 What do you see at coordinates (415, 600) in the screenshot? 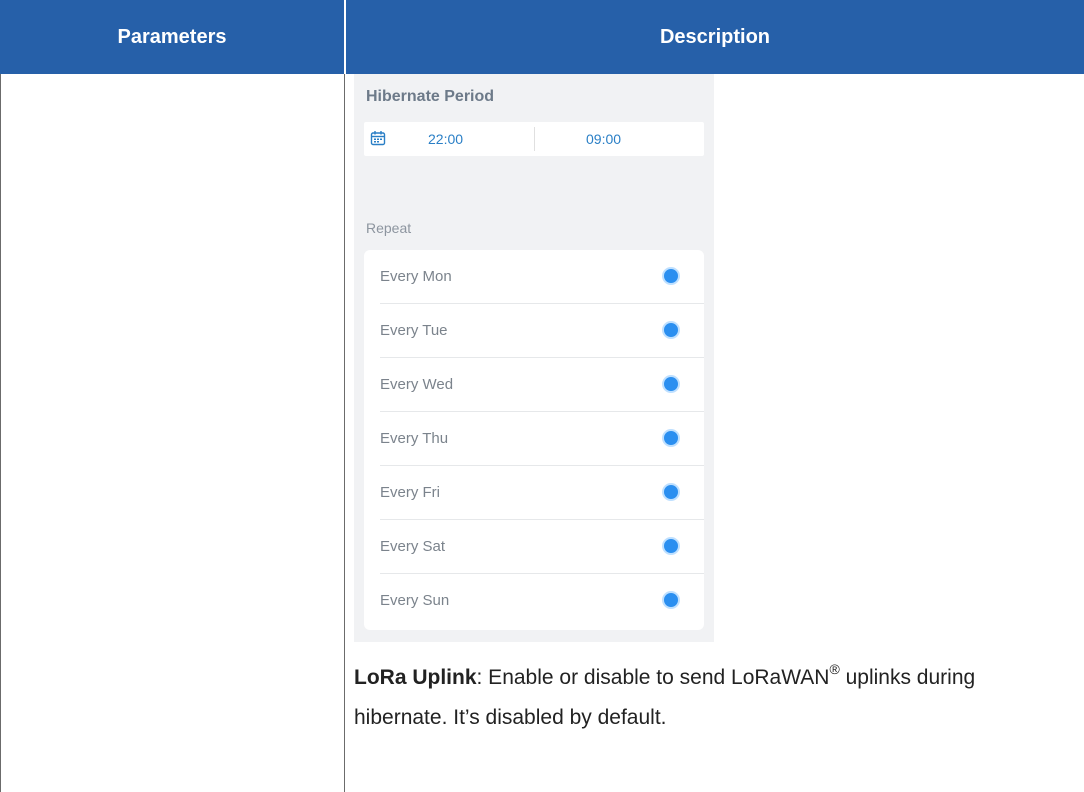
I see `day-label: Every Sun` at bounding box center [415, 600].